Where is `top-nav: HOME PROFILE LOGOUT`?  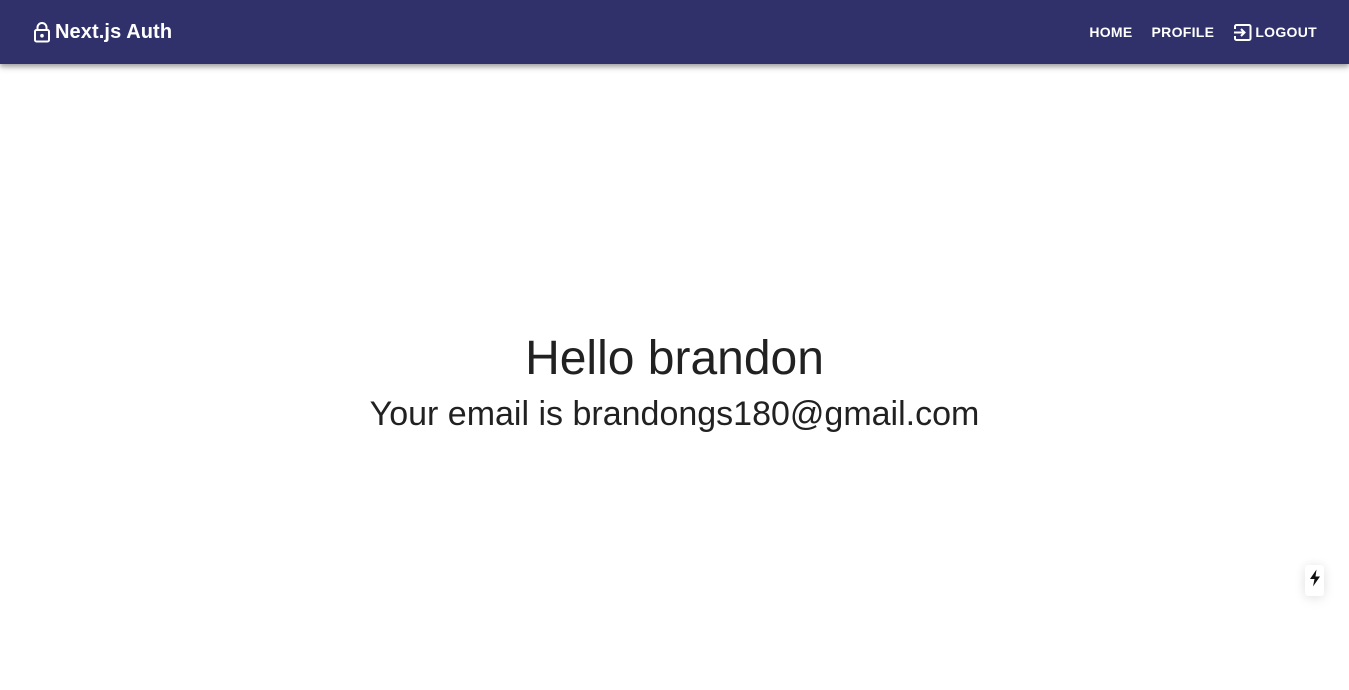 top-nav: HOME PROFILE LOGOUT is located at coordinates (1193, 32).